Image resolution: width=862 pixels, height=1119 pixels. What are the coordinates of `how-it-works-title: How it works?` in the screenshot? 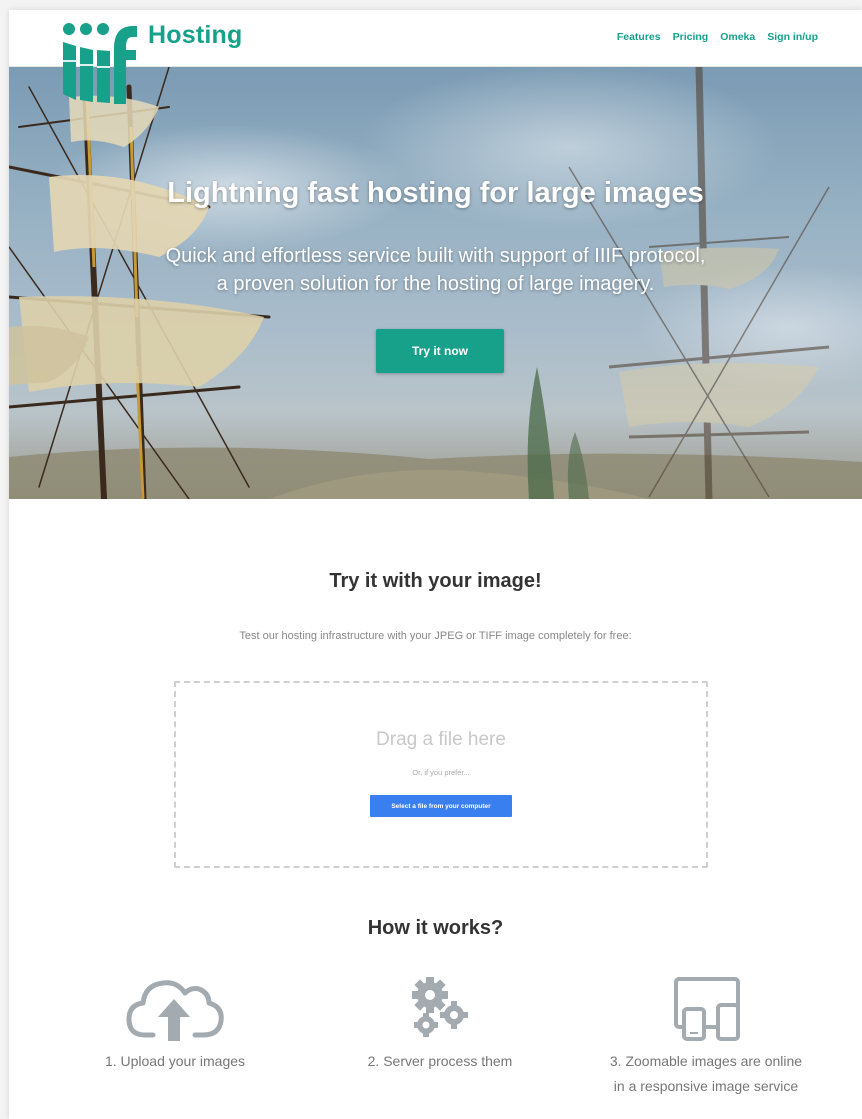 It's located at (435, 928).